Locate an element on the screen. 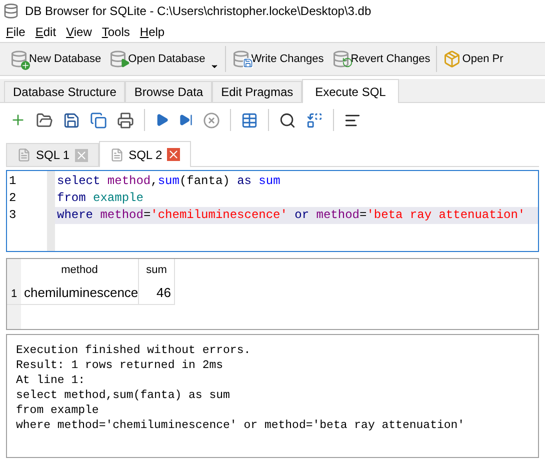  column-header: sum is located at coordinates (157, 270).